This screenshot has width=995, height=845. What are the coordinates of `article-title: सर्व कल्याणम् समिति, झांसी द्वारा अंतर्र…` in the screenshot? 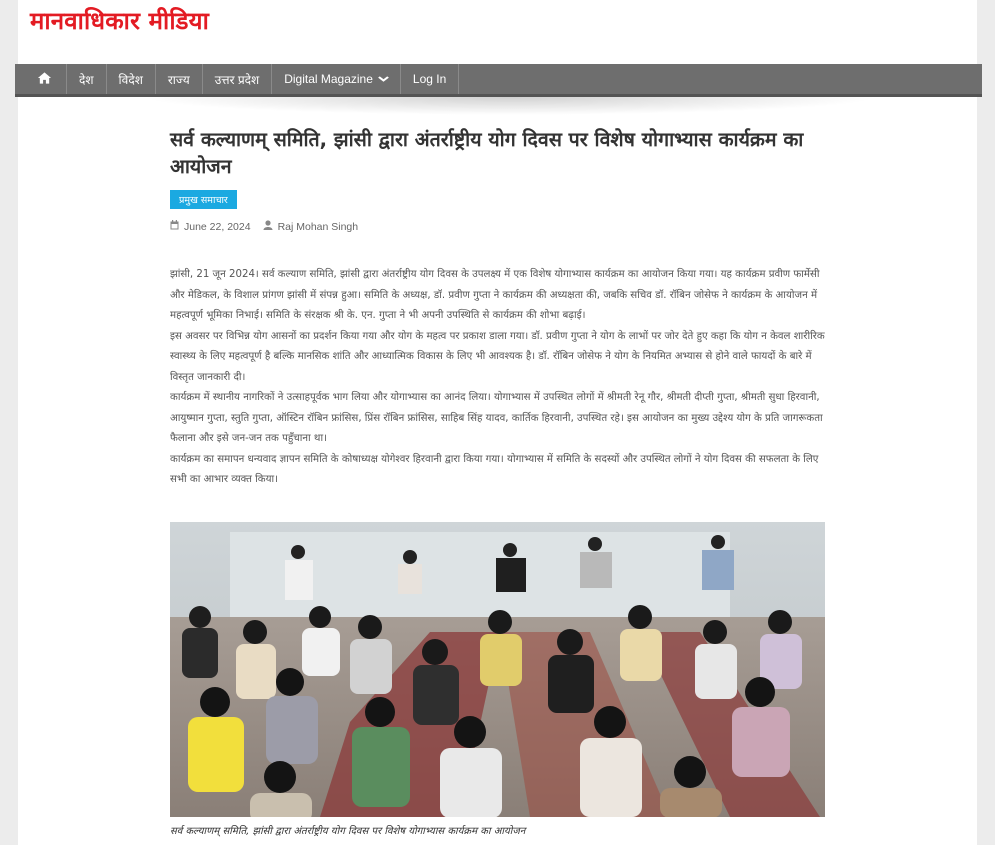 It's located at (487, 153).